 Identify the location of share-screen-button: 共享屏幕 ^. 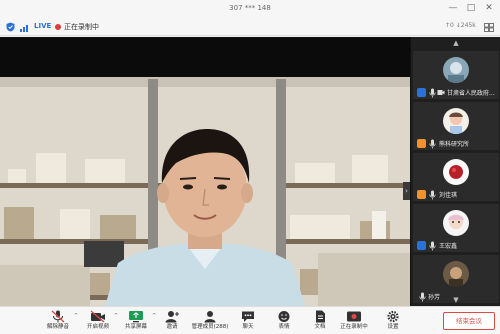
(137, 321).